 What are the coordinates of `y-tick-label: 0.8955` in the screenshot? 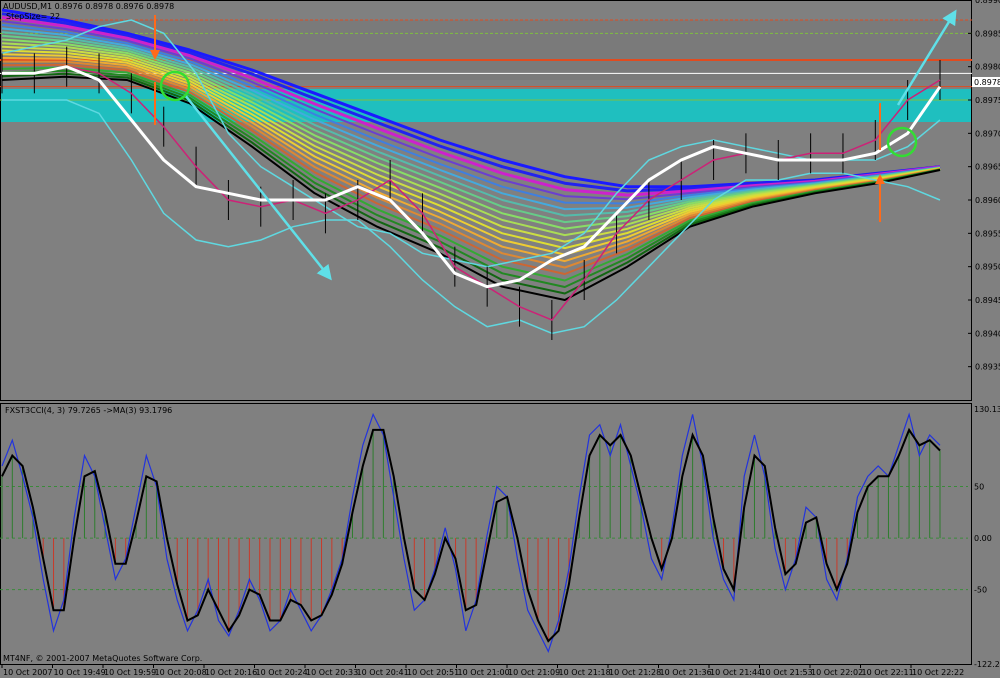 It's located at (987, 233).